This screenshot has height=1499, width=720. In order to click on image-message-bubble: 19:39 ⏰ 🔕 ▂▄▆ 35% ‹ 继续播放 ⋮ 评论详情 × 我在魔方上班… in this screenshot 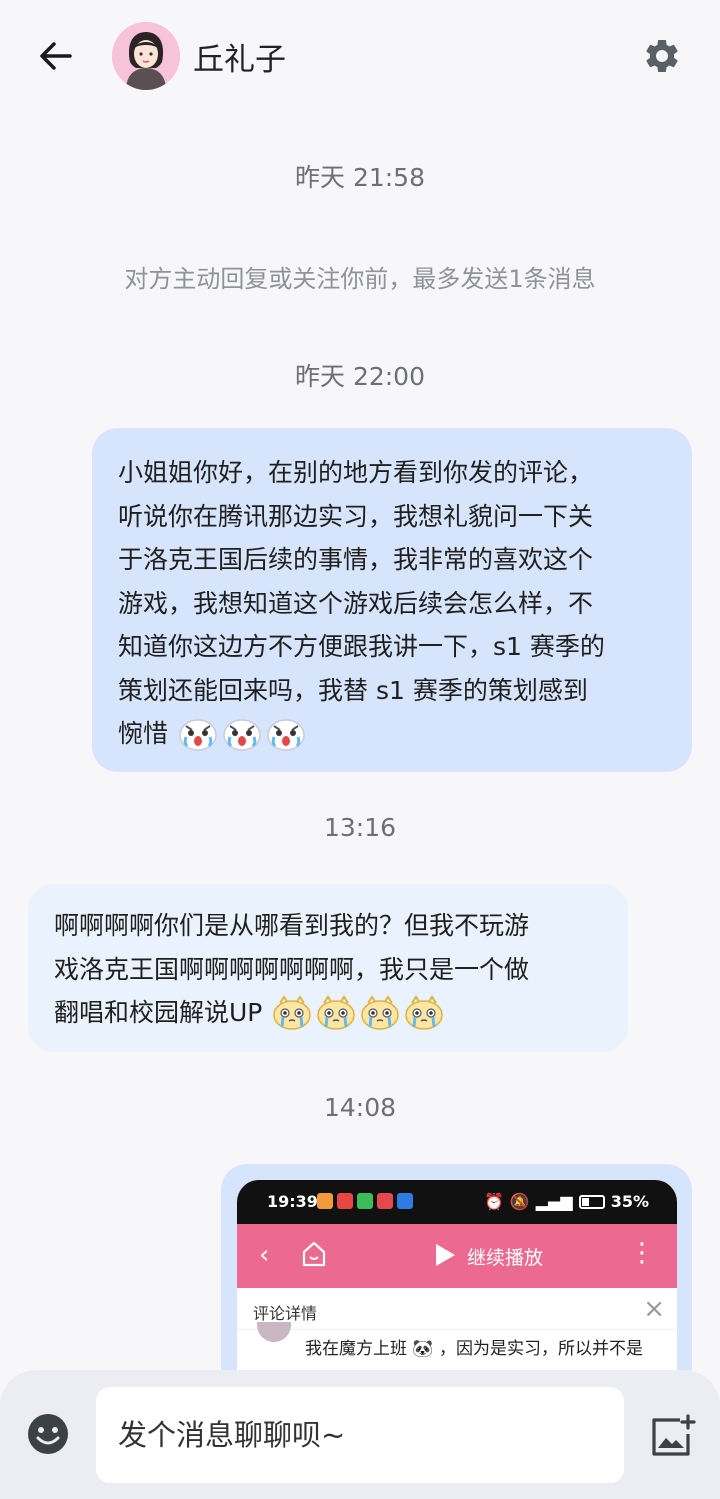, I will do `click(456, 1279)`.